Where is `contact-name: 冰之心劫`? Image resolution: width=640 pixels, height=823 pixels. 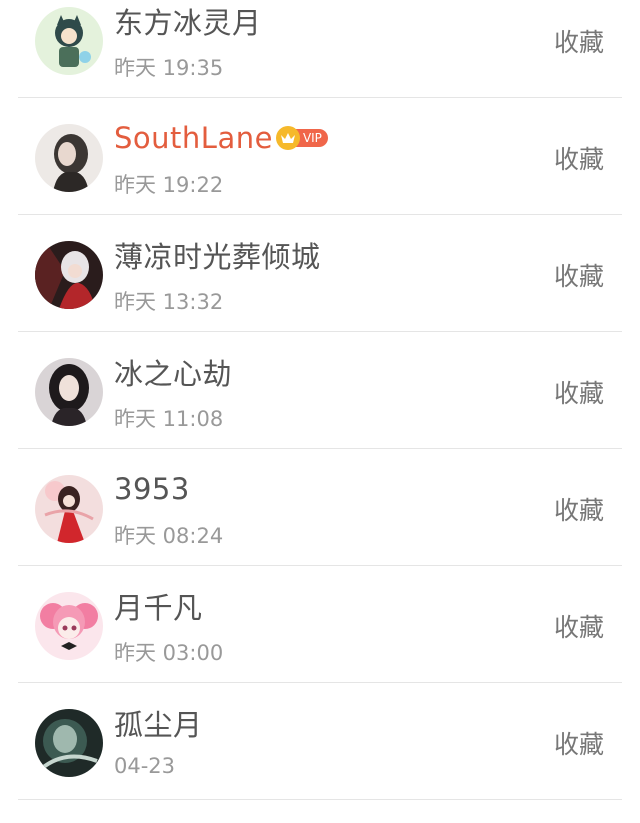 contact-name: 冰之心劫 is located at coordinates (173, 372).